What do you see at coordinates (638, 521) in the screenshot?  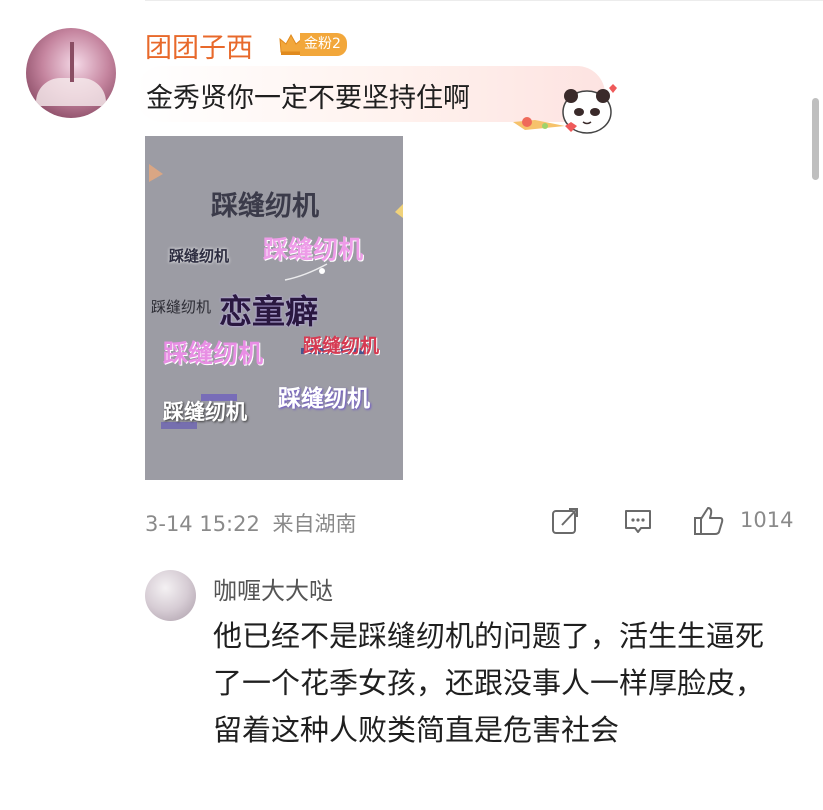 I see `comment-icon` at bounding box center [638, 521].